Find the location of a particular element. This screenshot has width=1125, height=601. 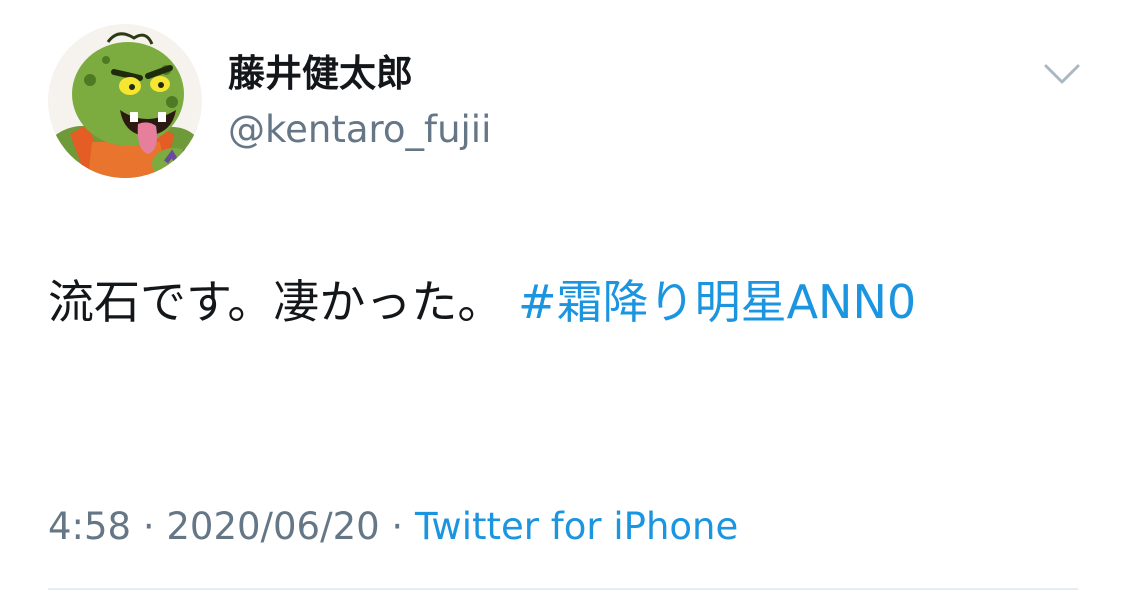

chevron-down-icon is located at coordinates (1062, 75).